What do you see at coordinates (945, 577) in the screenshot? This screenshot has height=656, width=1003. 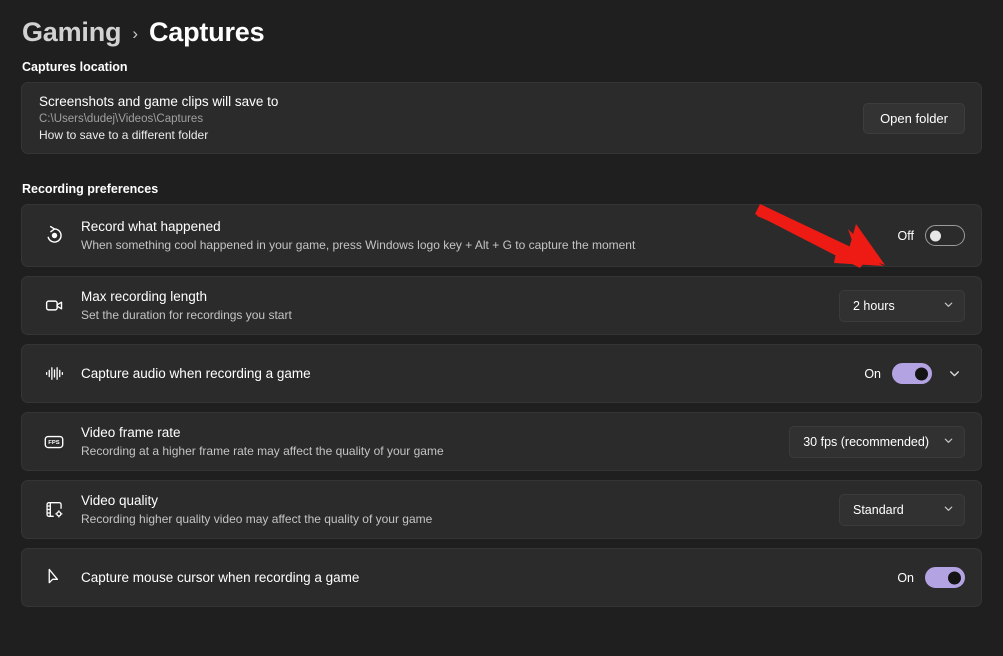 I see `capture-mouse-cursor-toggle` at bounding box center [945, 577].